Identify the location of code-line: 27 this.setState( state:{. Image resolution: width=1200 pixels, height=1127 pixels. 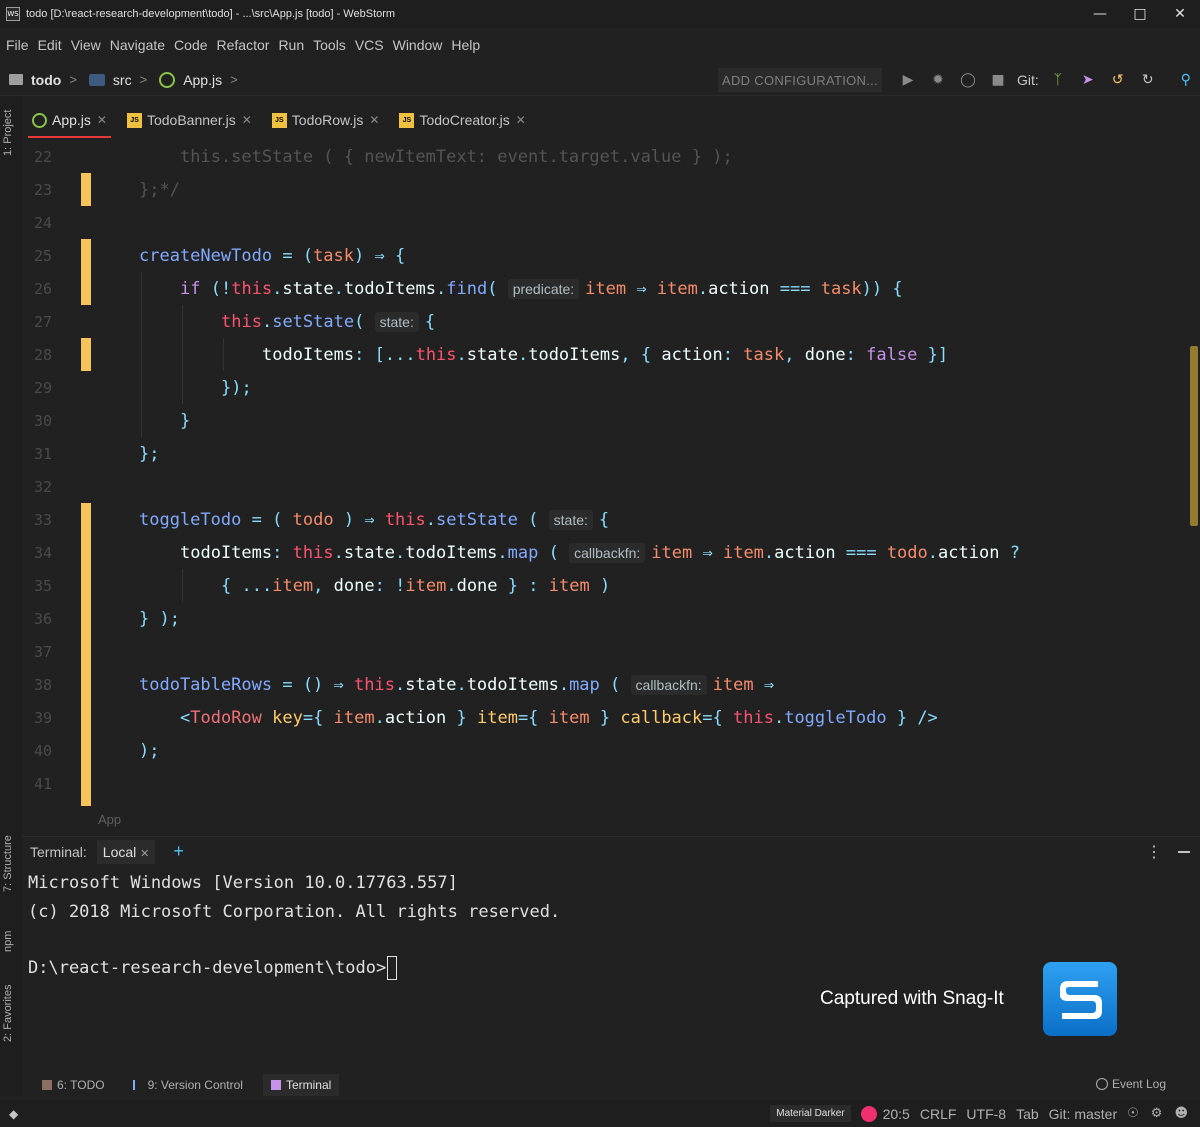
(234, 321).